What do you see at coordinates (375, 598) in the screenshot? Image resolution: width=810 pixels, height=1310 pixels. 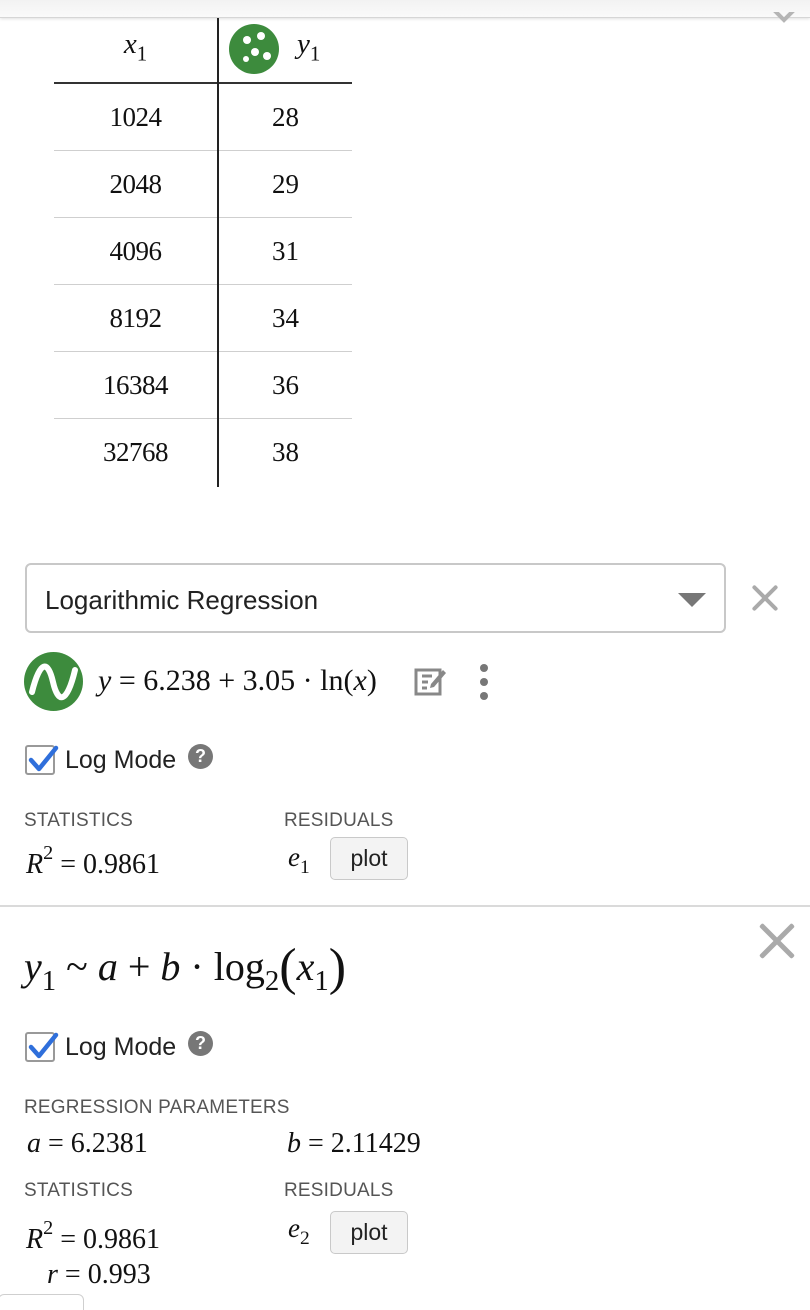 I see `regression-type-select: Logarithmic Regression` at bounding box center [375, 598].